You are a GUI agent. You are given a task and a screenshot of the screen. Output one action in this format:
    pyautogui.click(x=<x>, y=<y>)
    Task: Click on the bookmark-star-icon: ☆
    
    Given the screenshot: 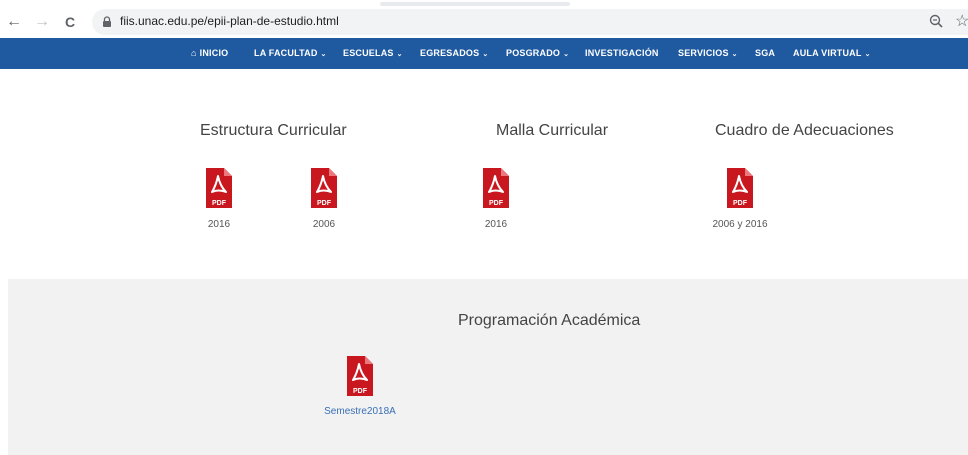 What is the action you would take?
    pyautogui.click(x=961, y=21)
    